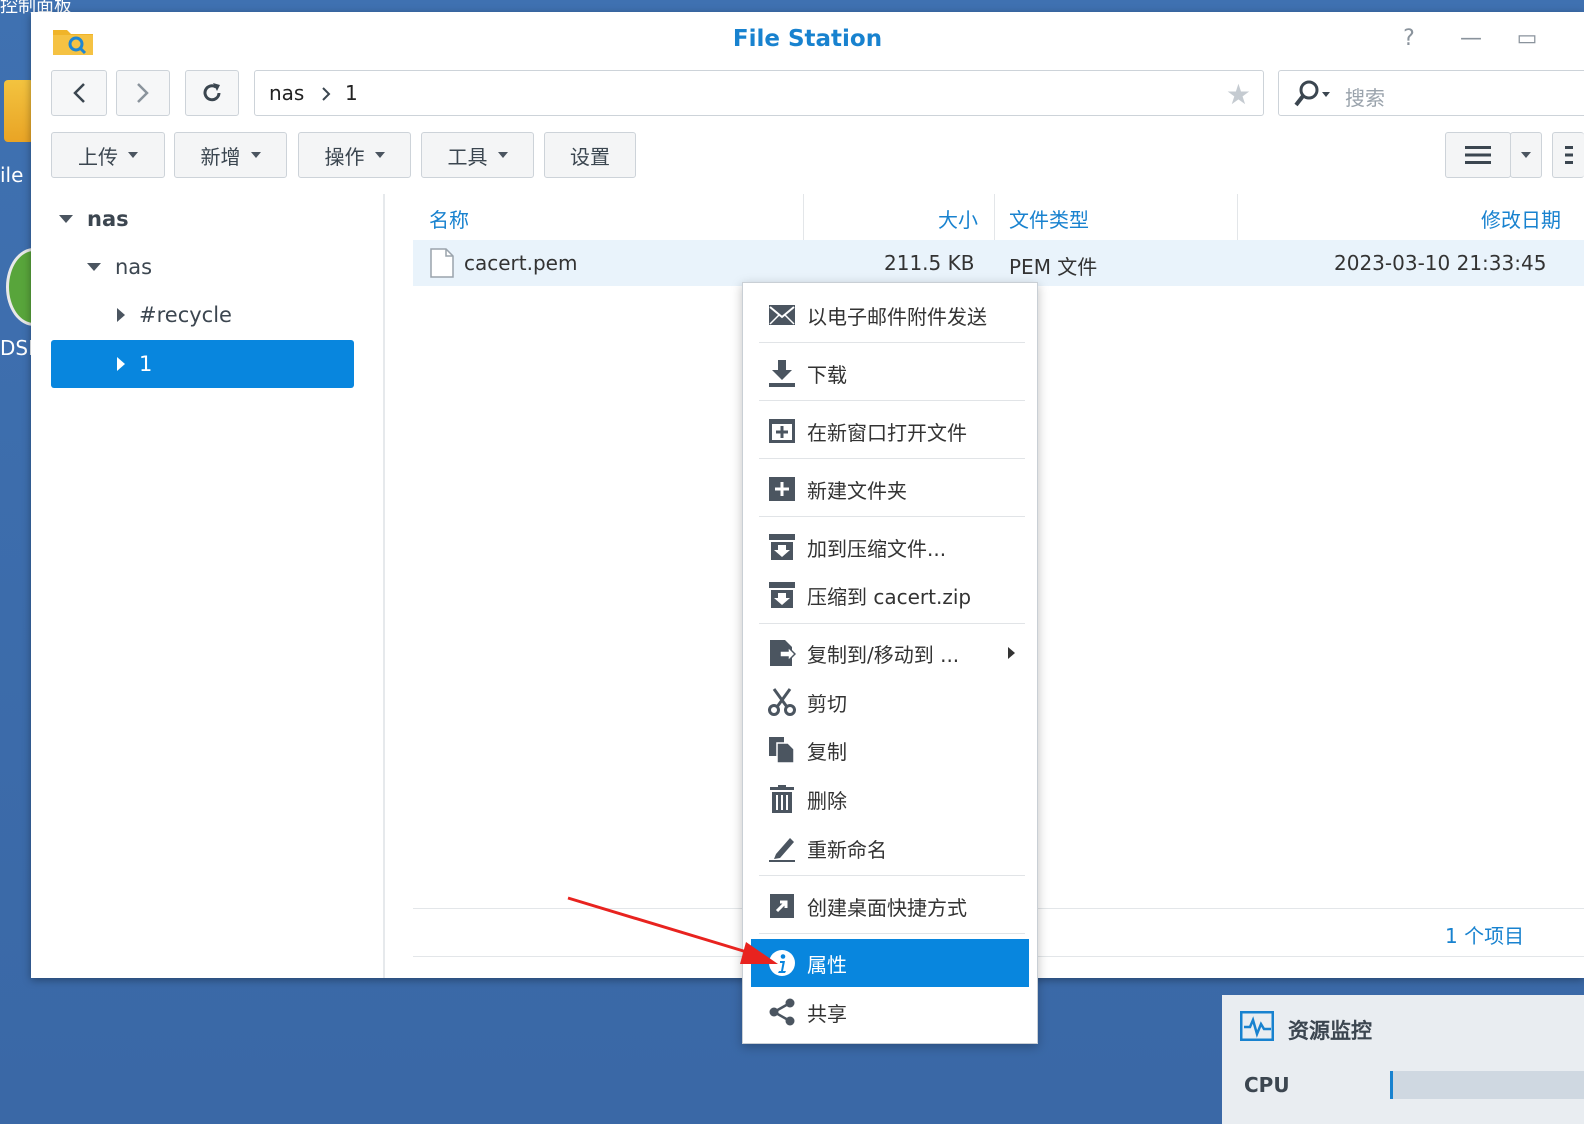 Image resolution: width=1584 pixels, height=1124 pixels. I want to click on window-titlebar: File Station ? — ▭, so click(807, 39).